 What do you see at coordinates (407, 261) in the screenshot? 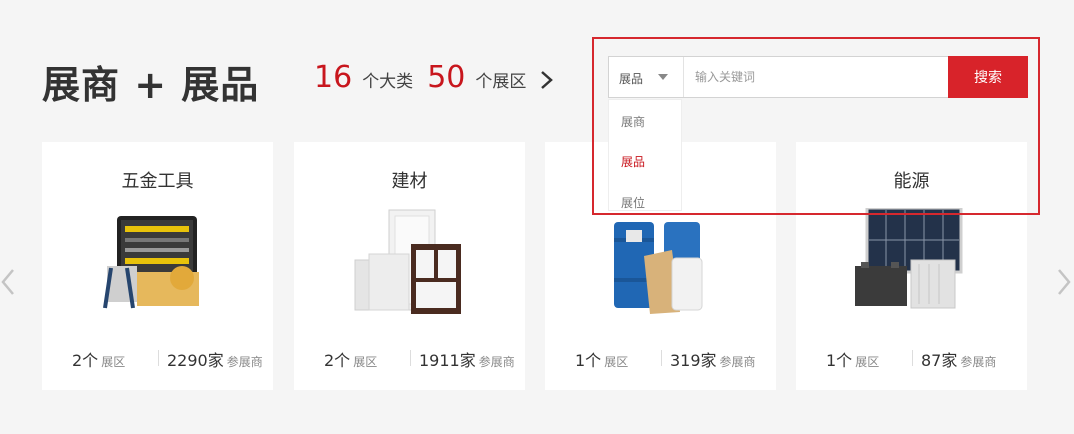
I see `building-materials-image` at bounding box center [407, 261].